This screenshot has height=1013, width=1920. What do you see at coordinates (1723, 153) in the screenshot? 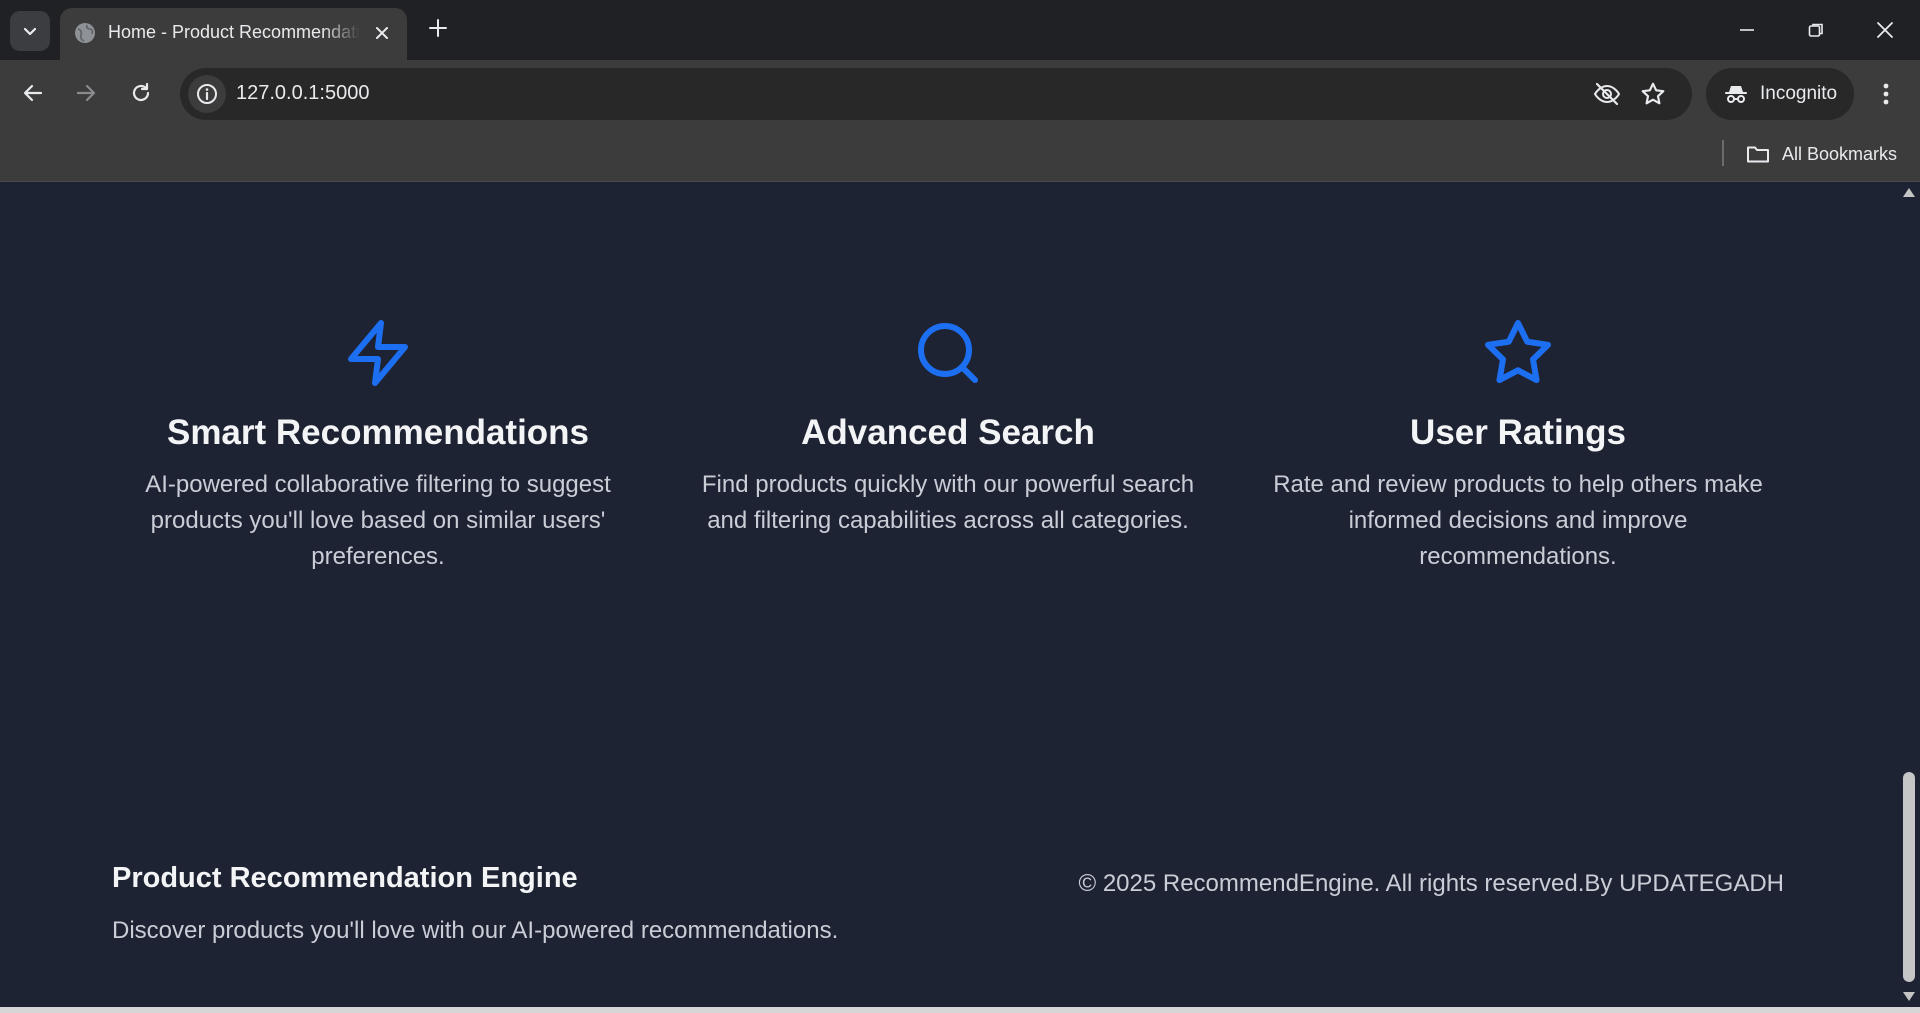
I see `bookmarks-divider` at bounding box center [1723, 153].